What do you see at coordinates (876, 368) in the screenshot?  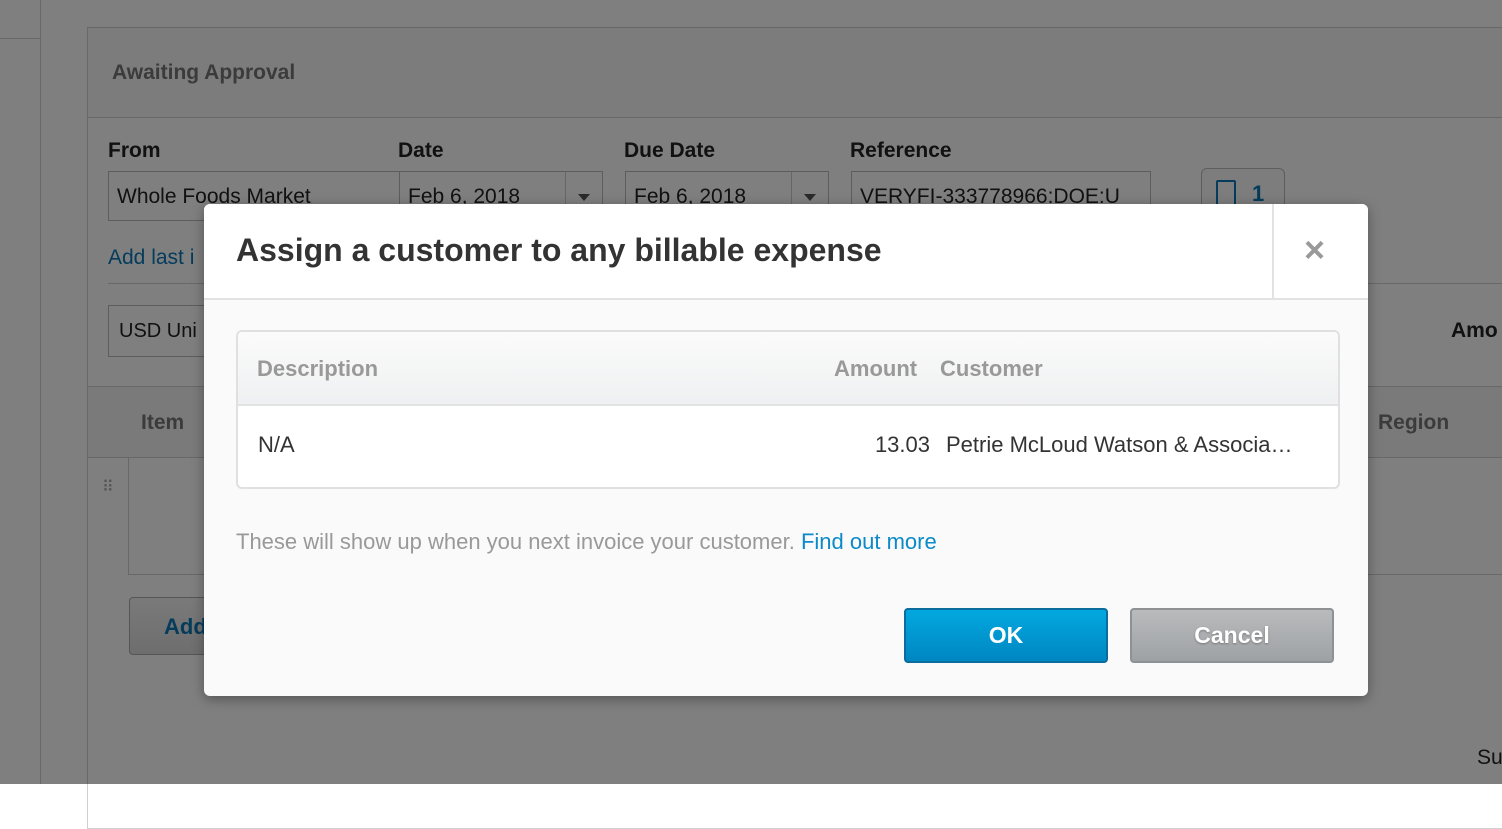 I see `amount-column-header: Amount` at bounding box center [876, 368].